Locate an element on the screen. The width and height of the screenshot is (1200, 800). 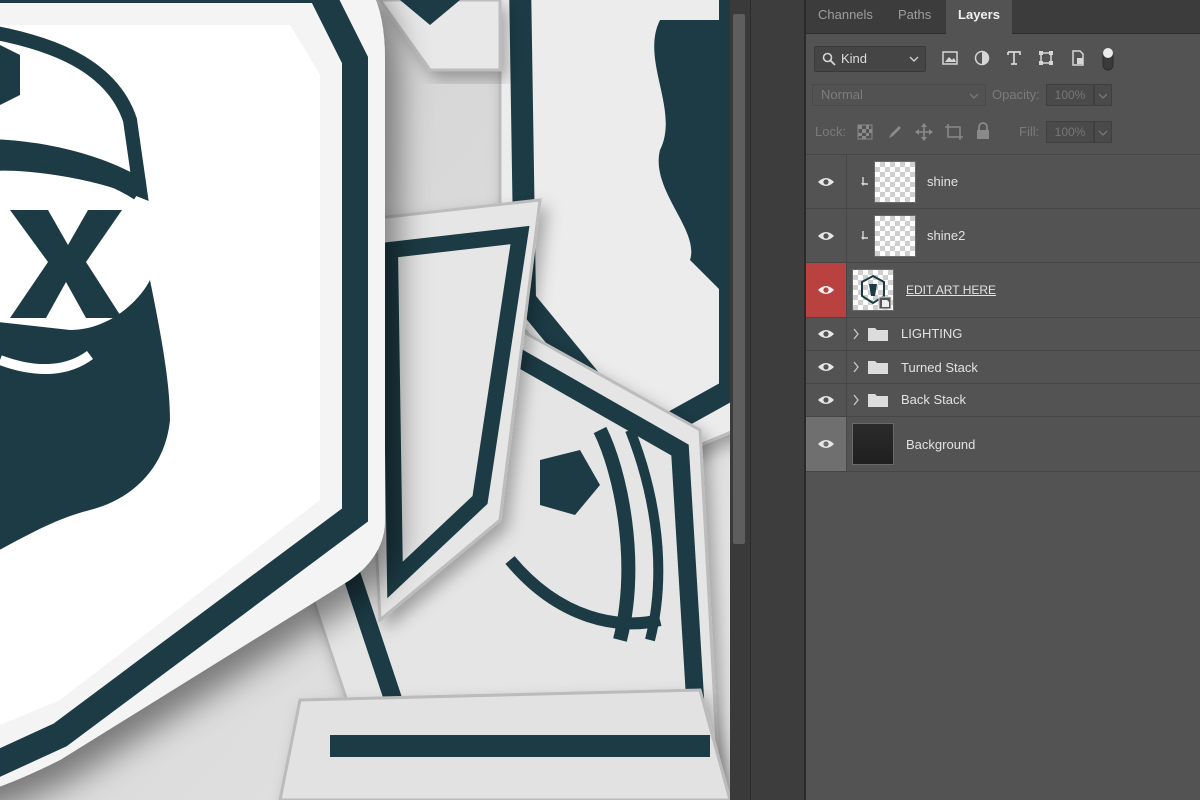
background-thumbnail is located at coordinates (873, 444).